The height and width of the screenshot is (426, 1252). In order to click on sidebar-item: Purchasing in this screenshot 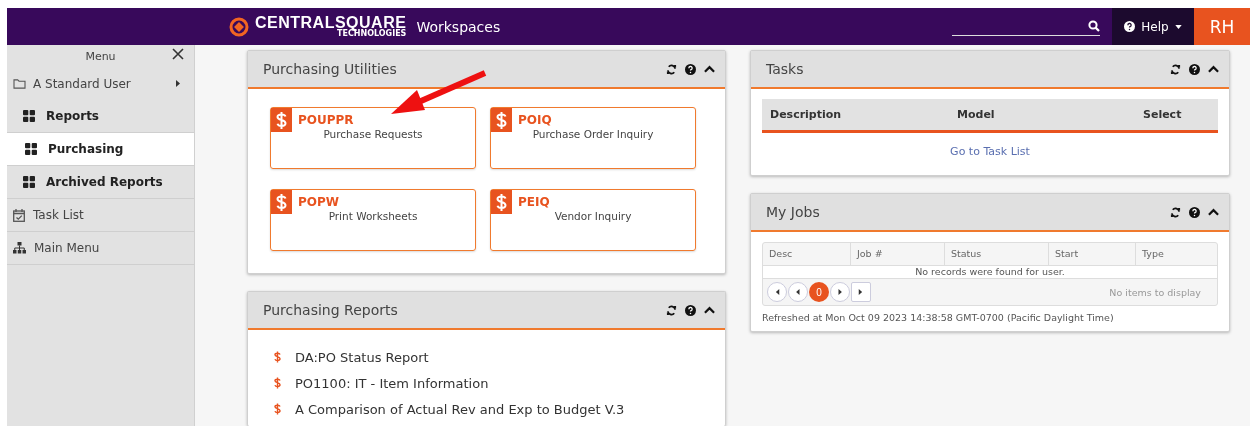, I will do `click(100, 149)`.